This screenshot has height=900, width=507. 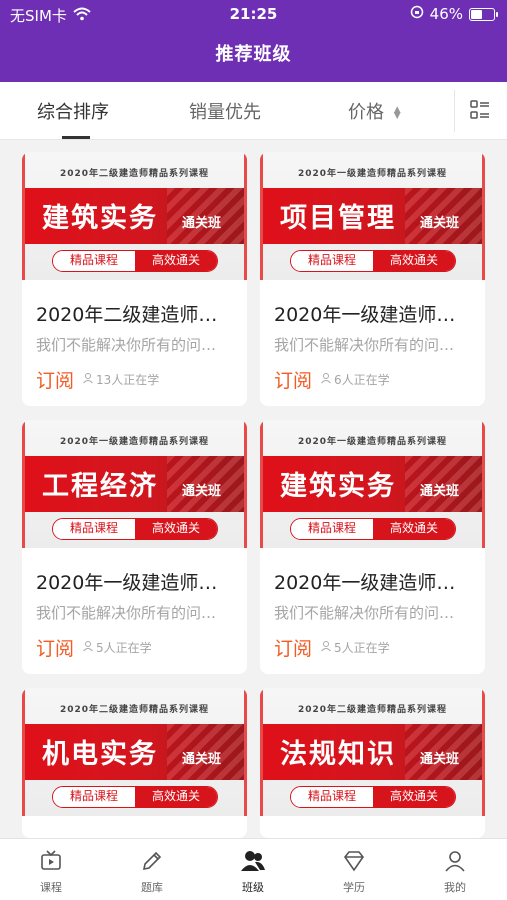 What do you see at coordinates (225, 111) in the screenshot?
I see `tab-sales: 销量优先` at bounding box center [225, 111].